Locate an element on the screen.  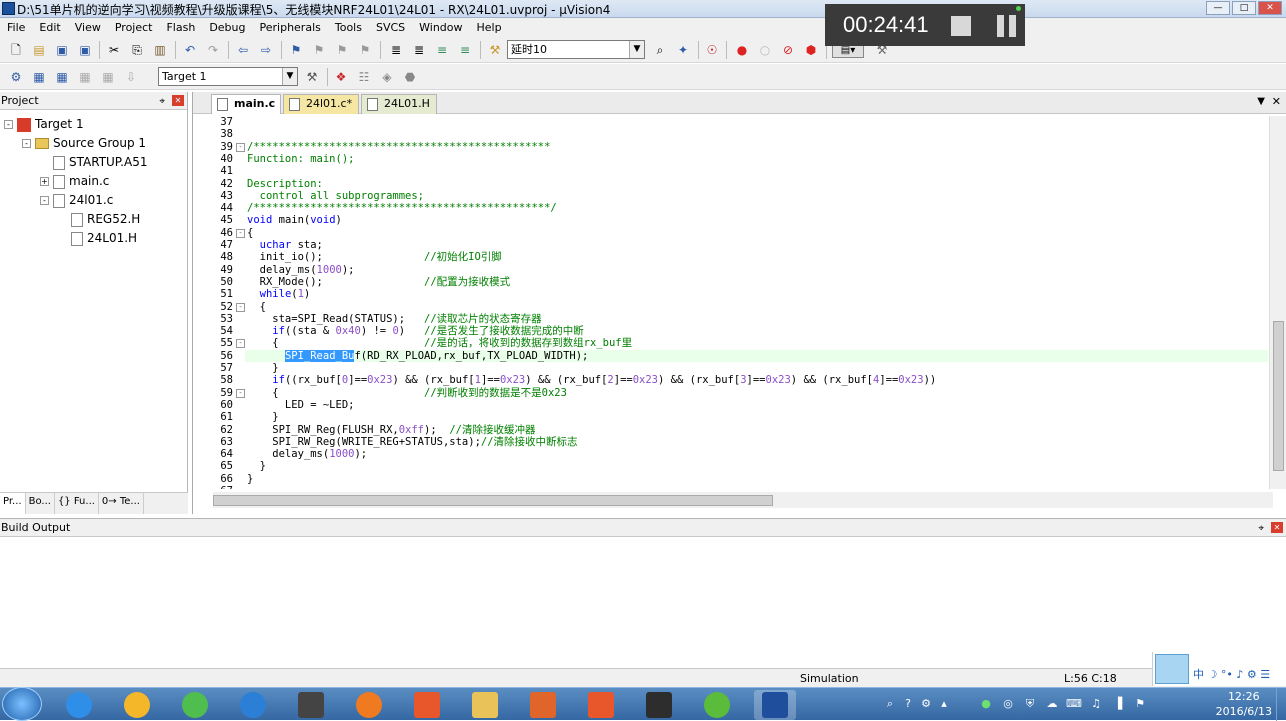
stop-recording-button is located at coordinates (961, 26).